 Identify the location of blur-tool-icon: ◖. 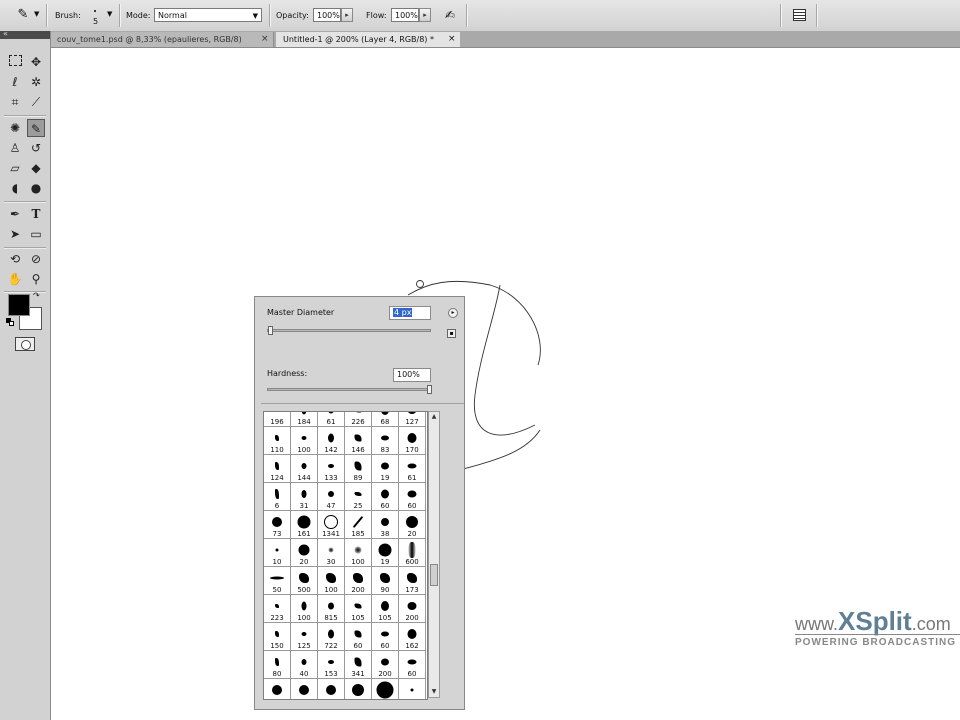
(15, 188).